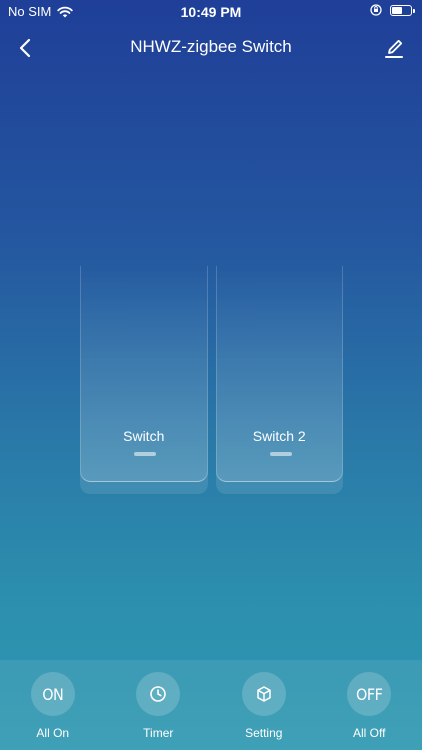  I want to click on all-on-button: ON All On, so click(53, 700).